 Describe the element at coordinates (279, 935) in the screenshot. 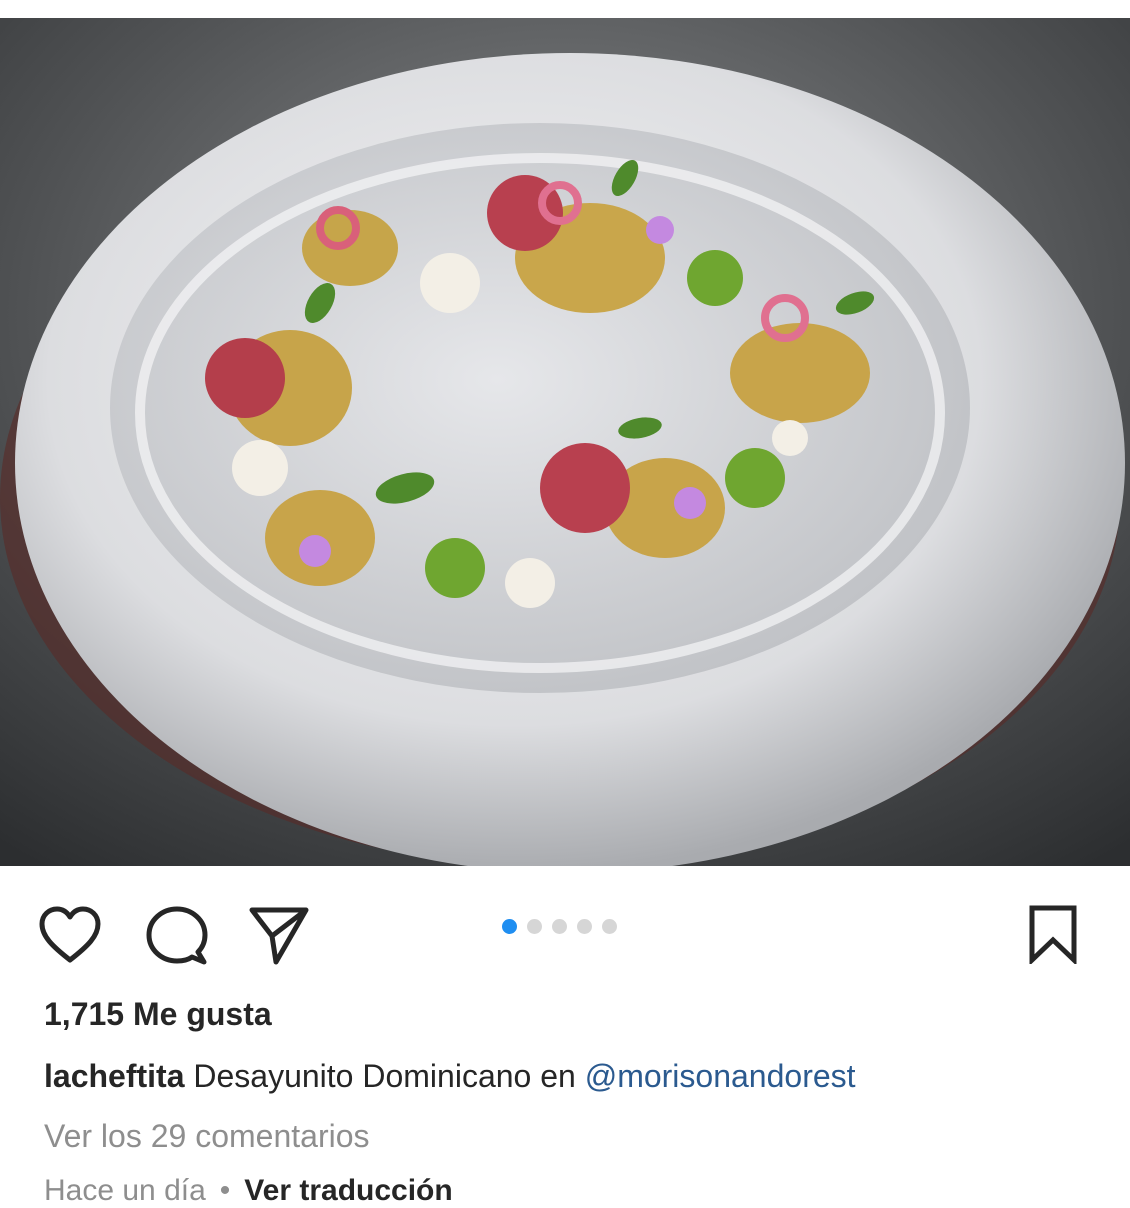

I see `send-icon` at that location.